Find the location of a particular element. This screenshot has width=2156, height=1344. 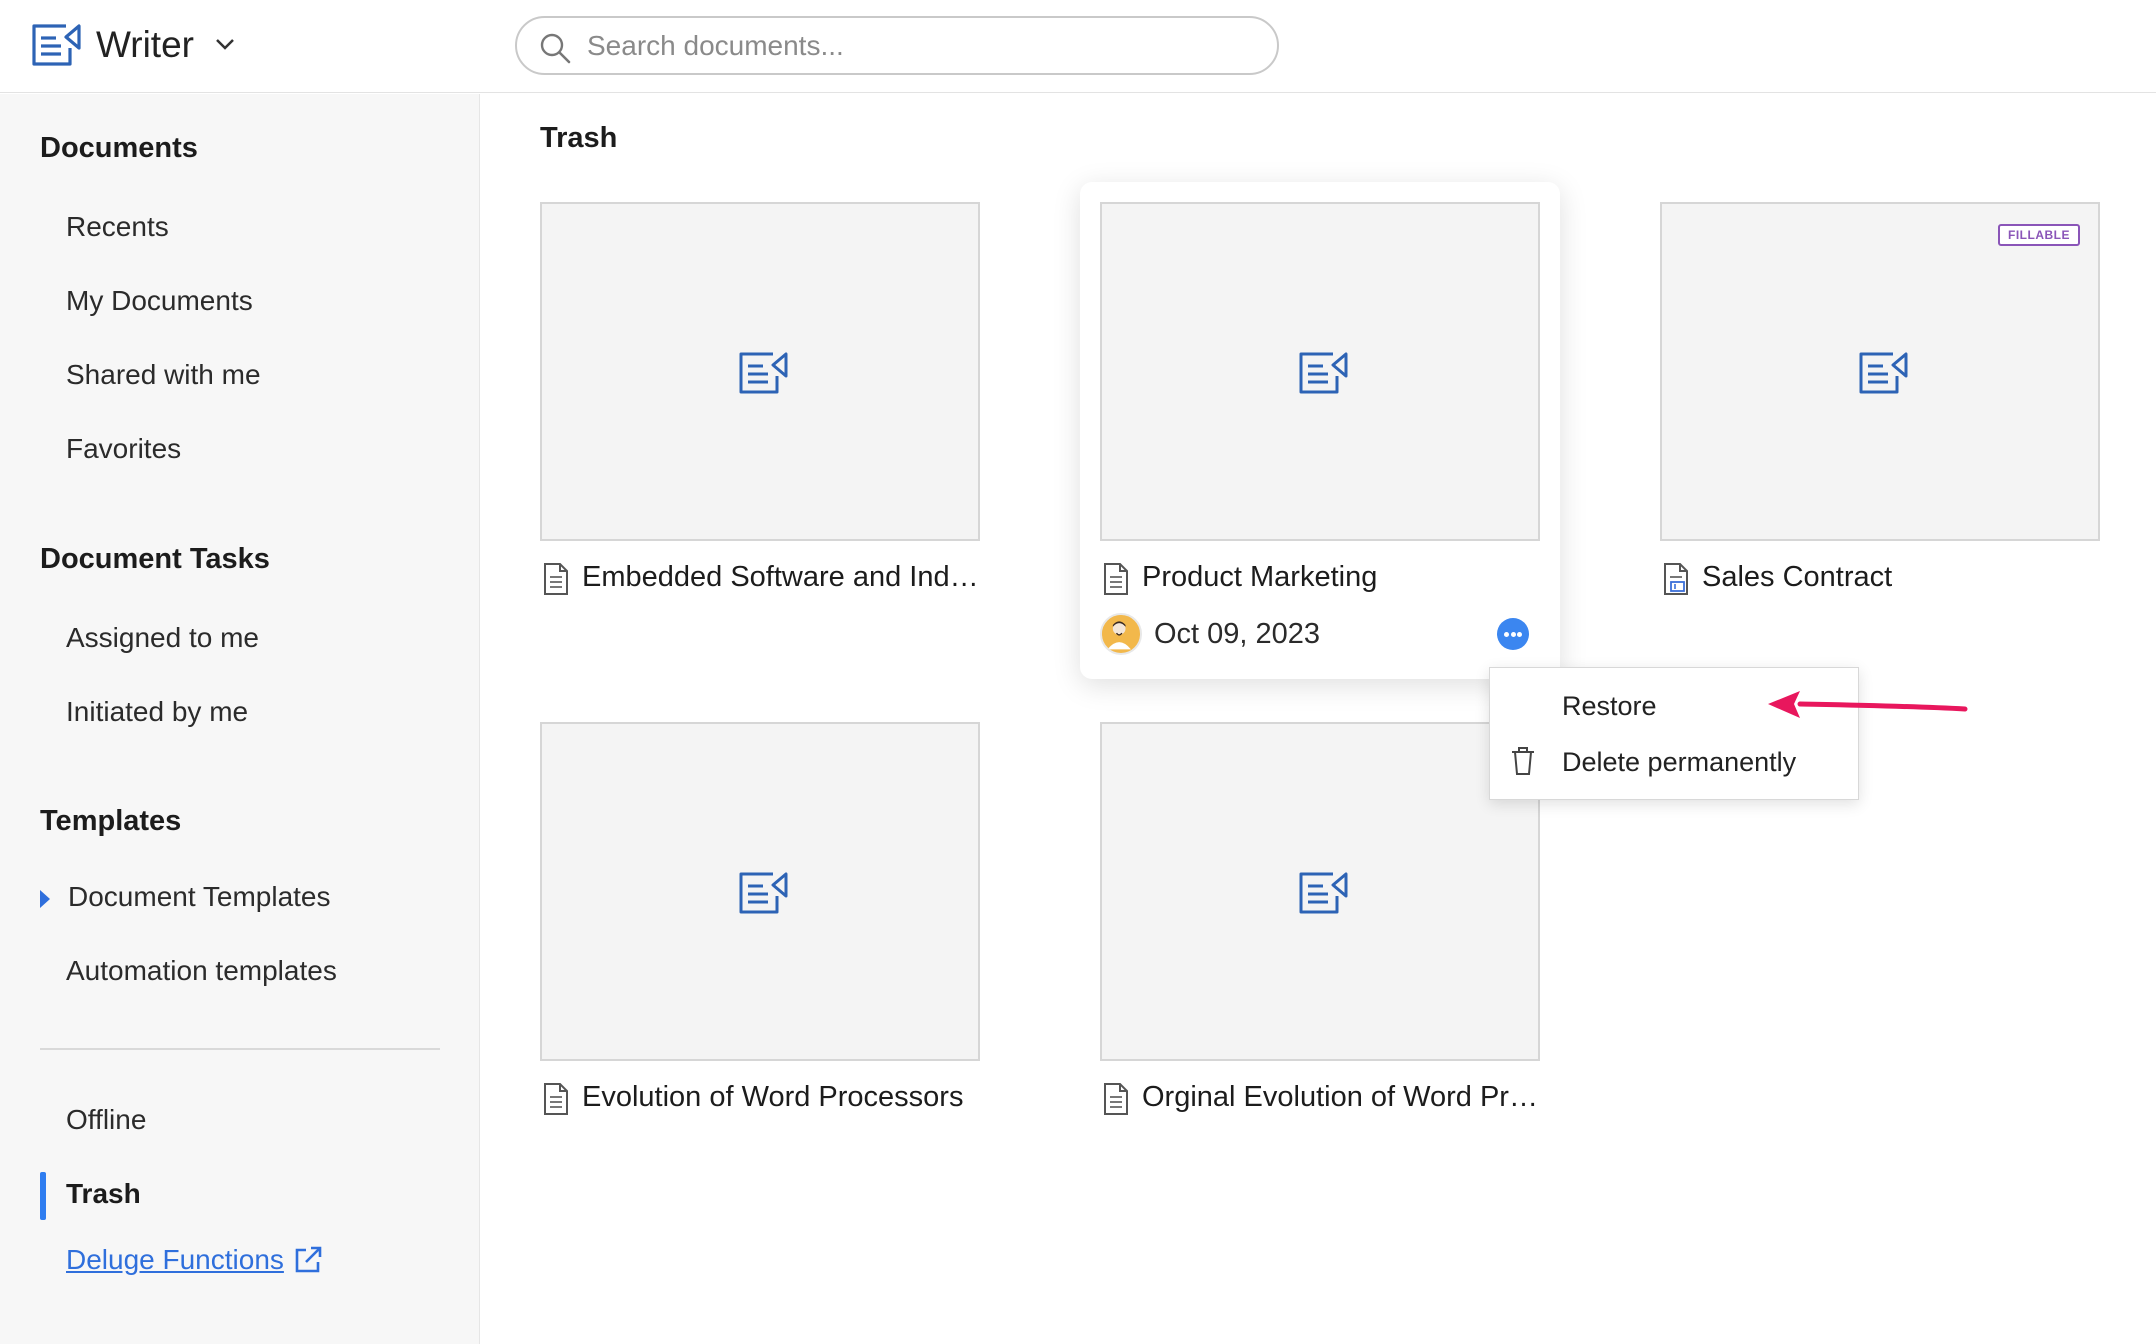

fillable-document-icon is located at coordinates (1676, 579).